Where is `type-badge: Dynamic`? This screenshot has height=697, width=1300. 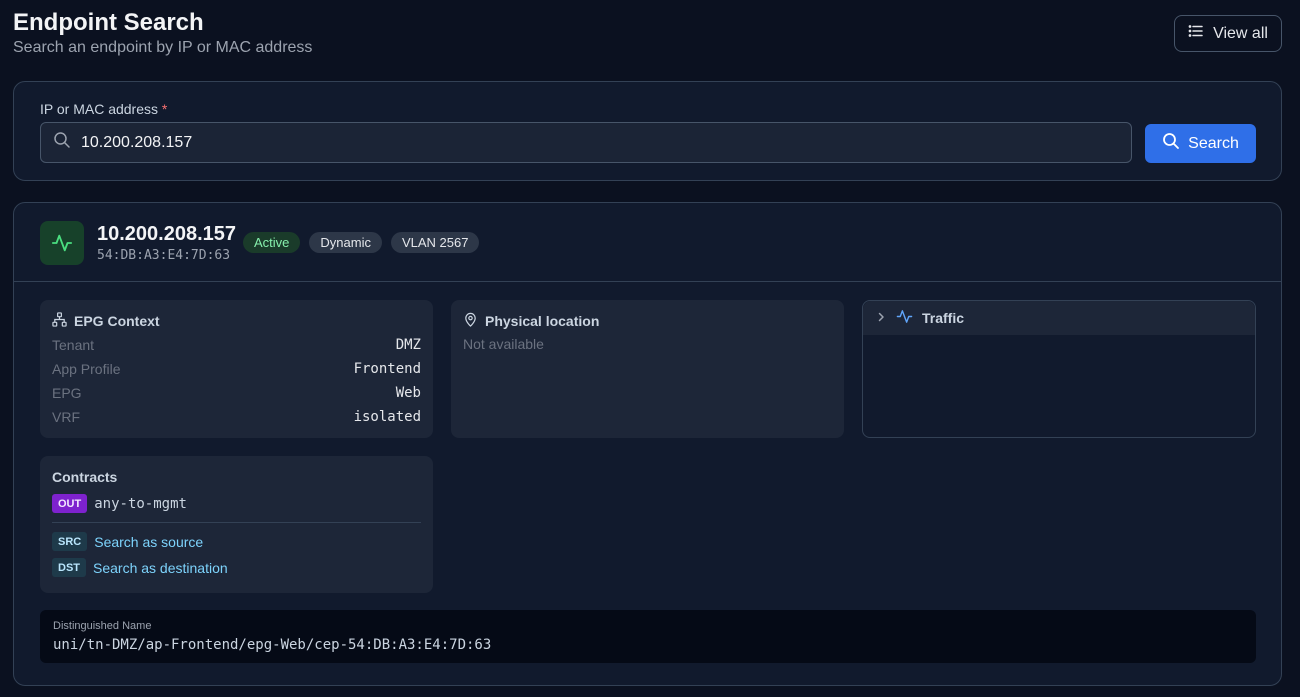
type-badge: Dynamic is located at coordinates (345, 242).